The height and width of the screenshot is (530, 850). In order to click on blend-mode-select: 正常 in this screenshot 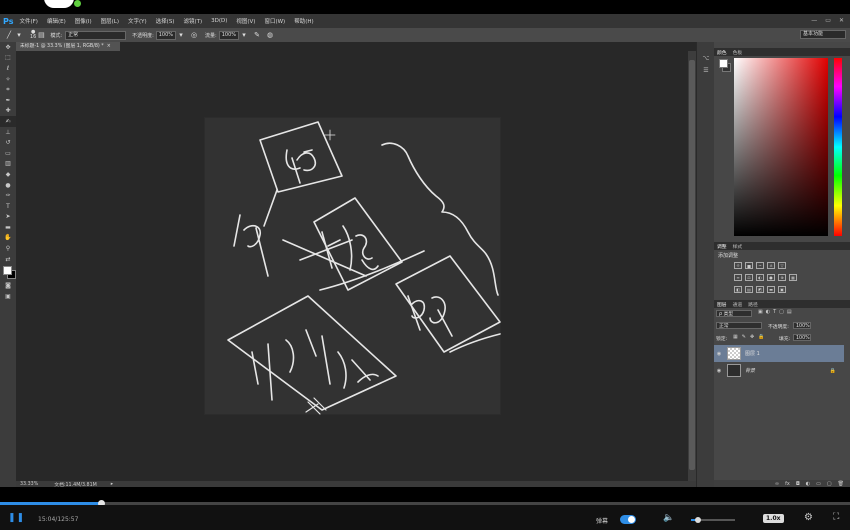, I will do `click(739, 325)`.